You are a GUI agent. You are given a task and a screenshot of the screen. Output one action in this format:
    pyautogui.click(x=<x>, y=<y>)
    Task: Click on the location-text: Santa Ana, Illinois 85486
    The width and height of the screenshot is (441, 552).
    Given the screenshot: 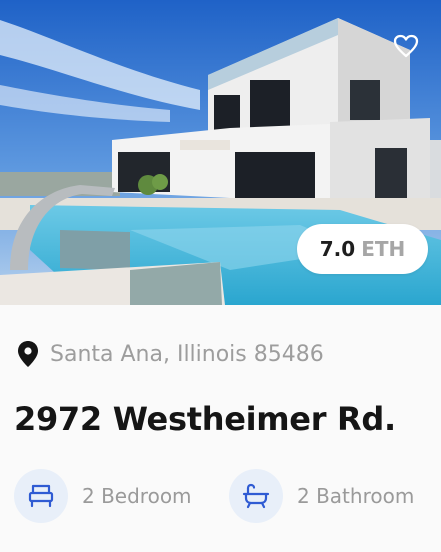 What is the action you would take?
    pyautogui.click(x=187, y=354)
    